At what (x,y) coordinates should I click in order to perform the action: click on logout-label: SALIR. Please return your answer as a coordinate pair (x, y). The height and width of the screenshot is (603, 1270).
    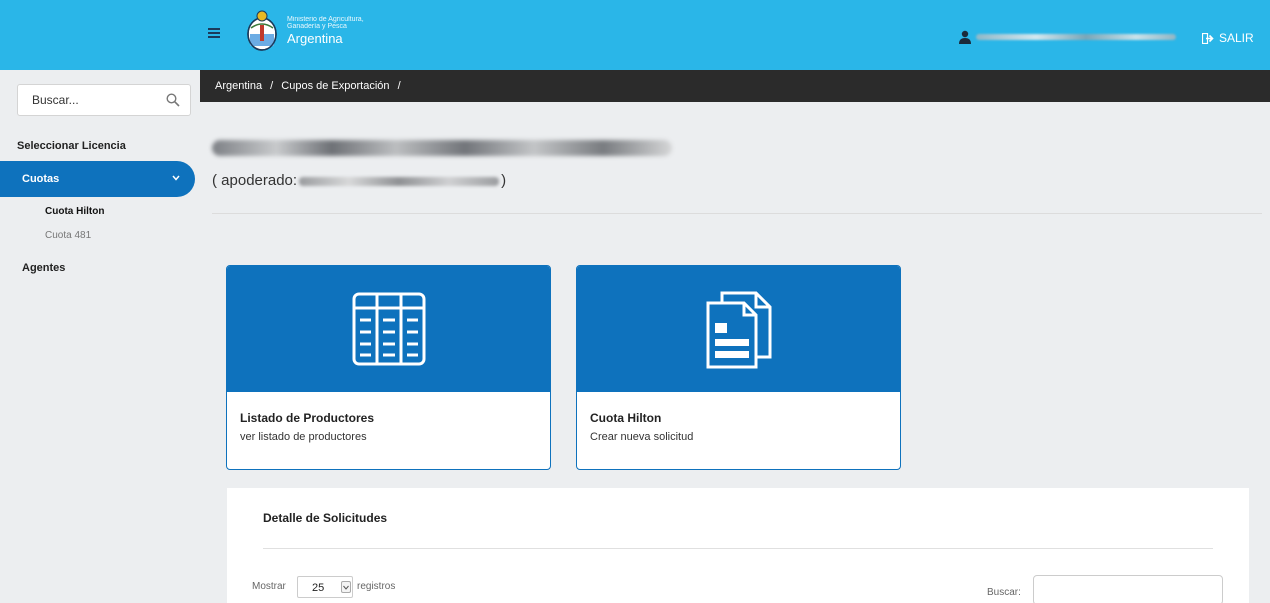
    Looking at the image, I should click on (1236, 38).